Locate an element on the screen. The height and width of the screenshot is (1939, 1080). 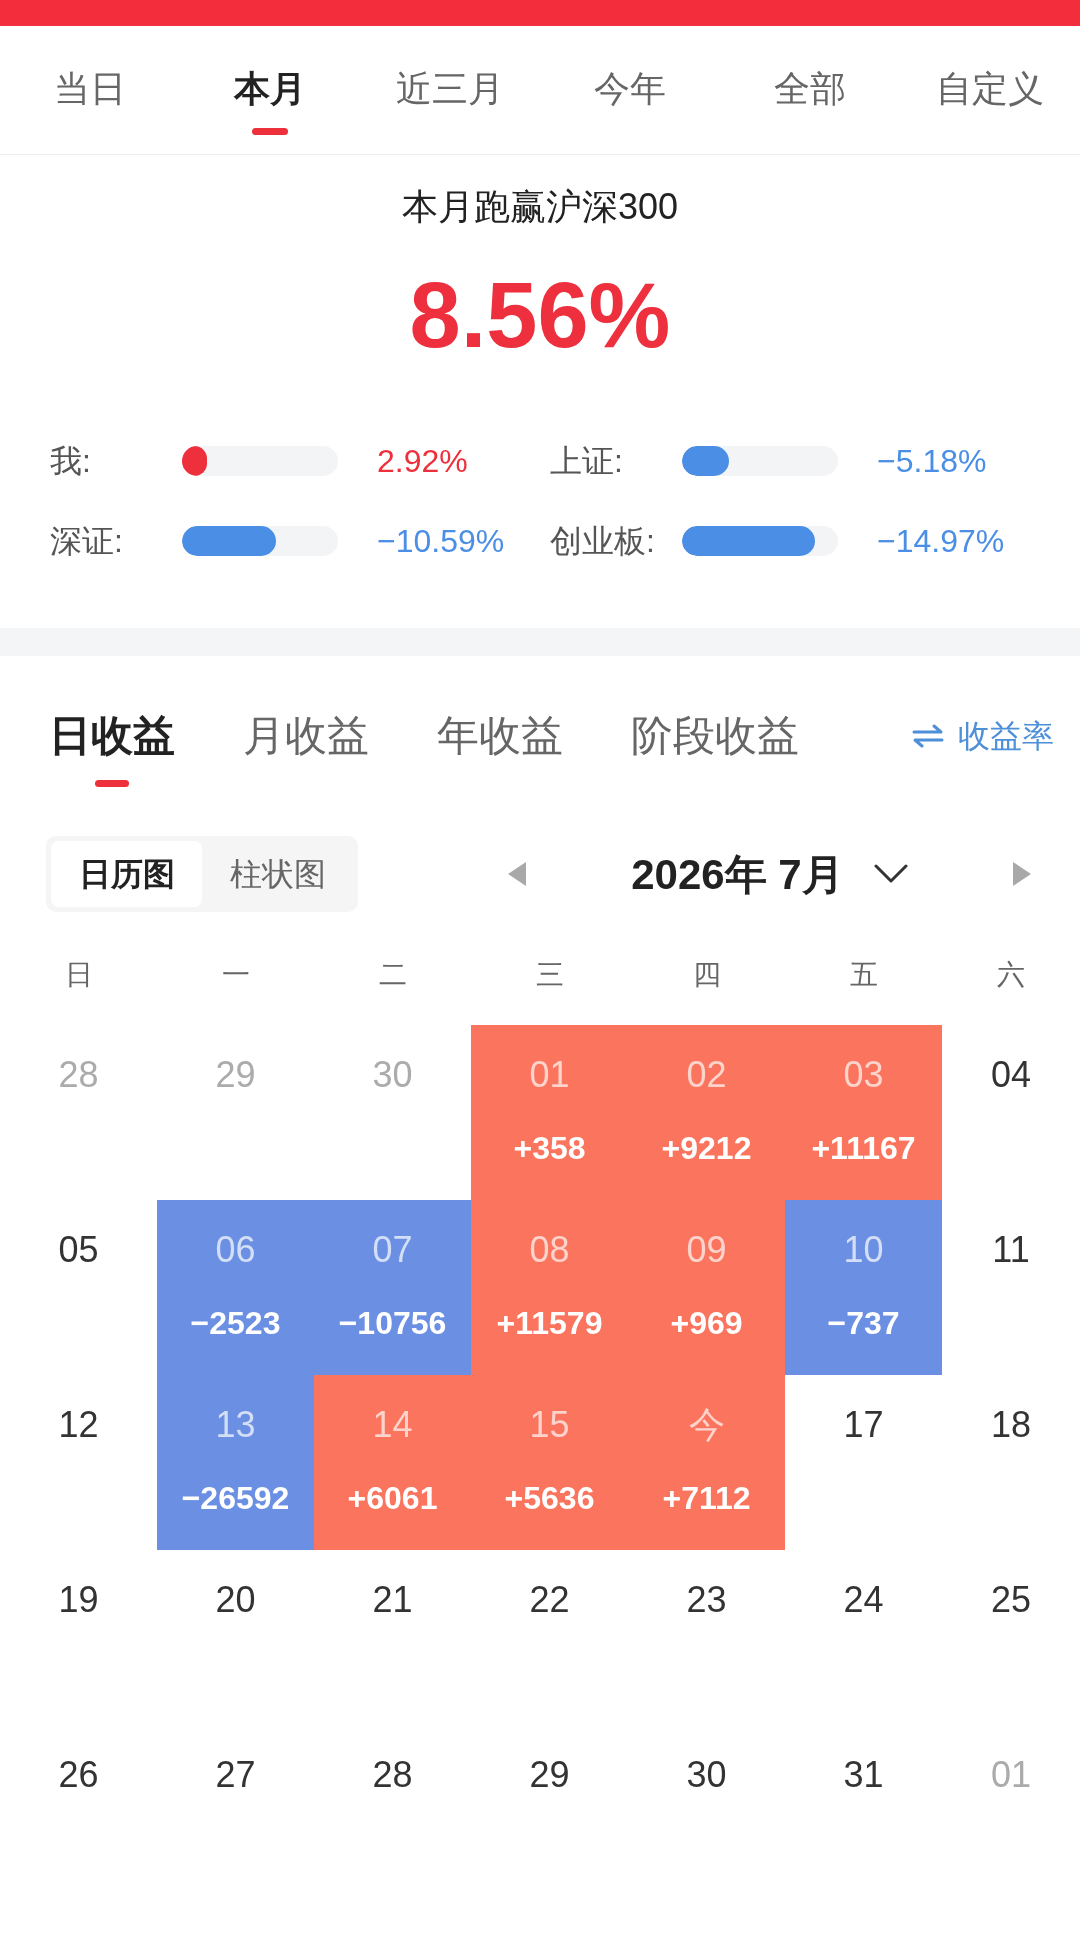
weekday-label: 五 is located at coordinates (863, 975).